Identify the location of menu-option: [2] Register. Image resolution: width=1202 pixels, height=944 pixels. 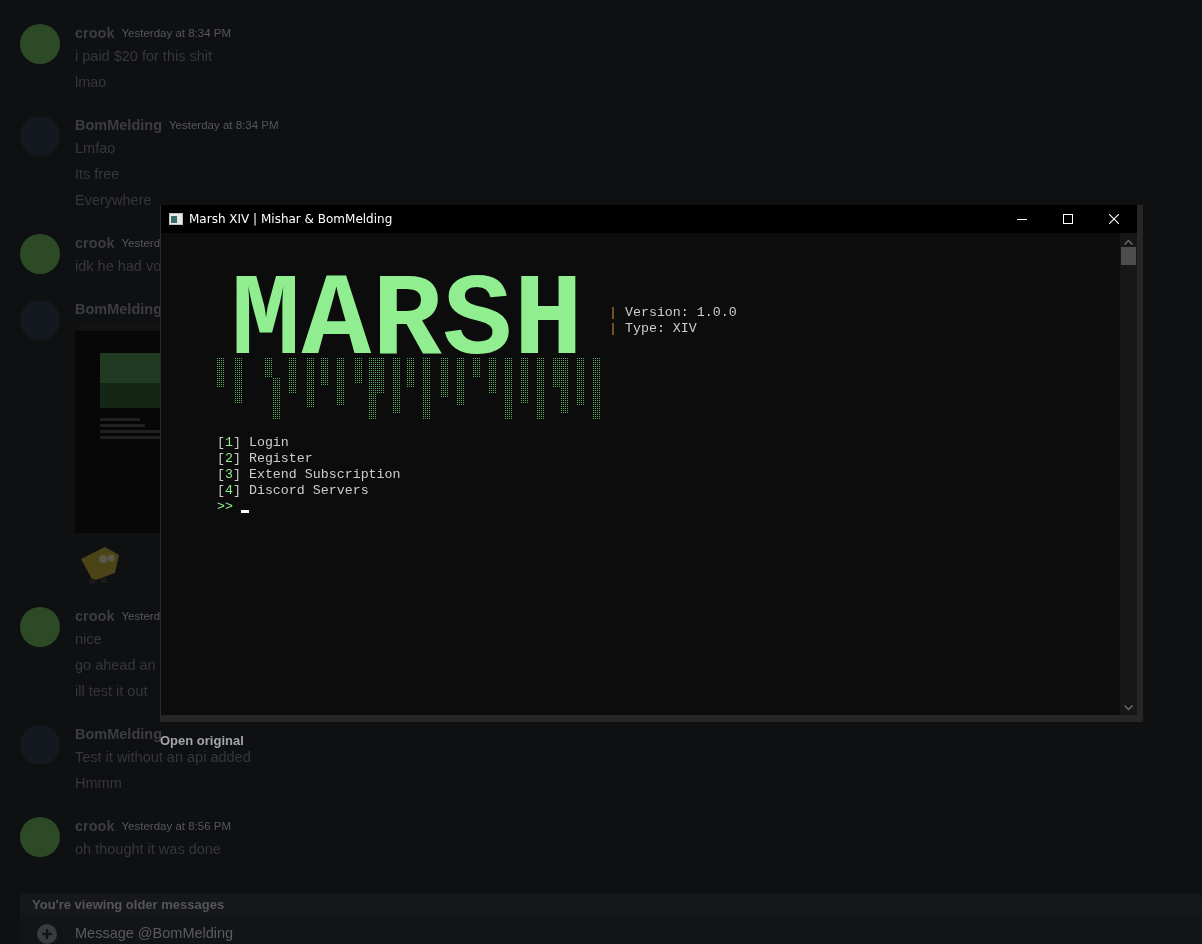
(265, 459).